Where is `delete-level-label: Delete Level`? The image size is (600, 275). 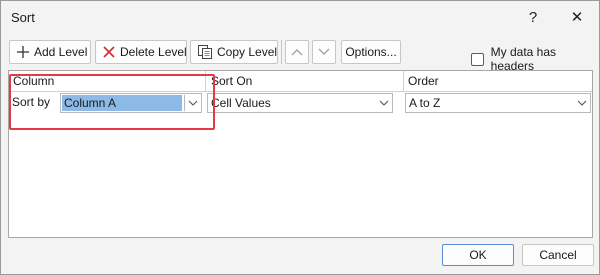 delete-level-label: Delete Level is located at coordinates (153, 52).